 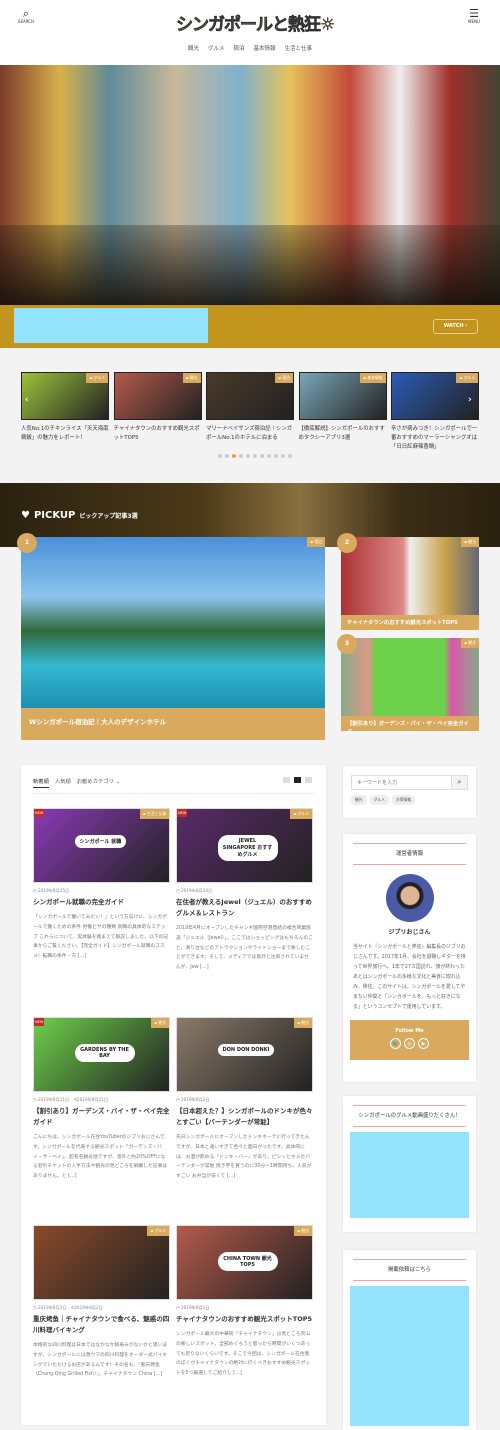 What do you see at coordinates (470, 400) in the screenshot?
I see `carousel-next-button: ›` at bounding box center [470, 400].